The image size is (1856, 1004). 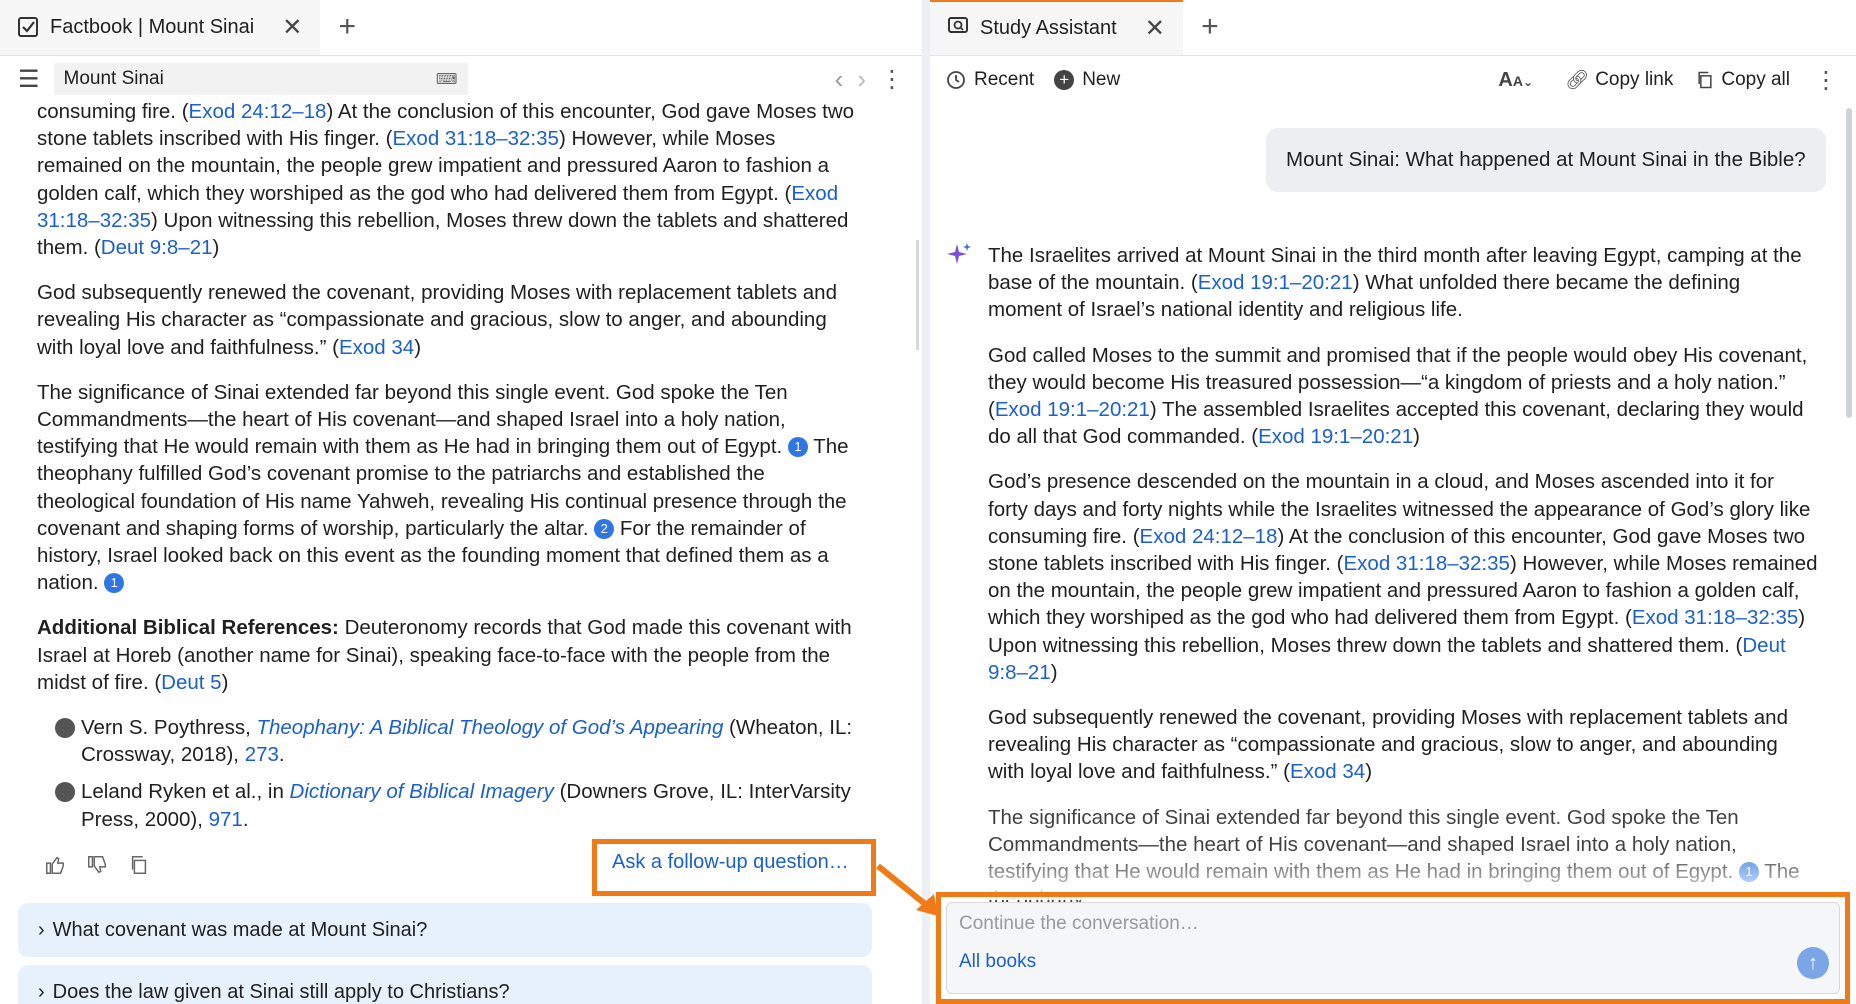 What do you see at coordinates (1755, 79) in the screenshot?
I see `copy-all-label: Copy all` at bounding box center [1755, 79].